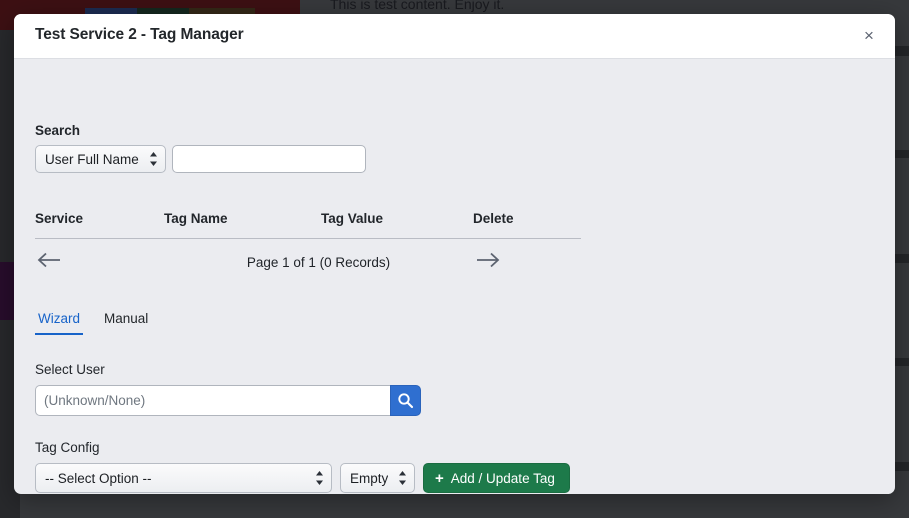 Image resolution: width=909 pixels, height=518 pixels. What do you see at coordinates (99, 225) in the screenshot?
I see `column-header-service: Service` at bounding box center [99, 225].